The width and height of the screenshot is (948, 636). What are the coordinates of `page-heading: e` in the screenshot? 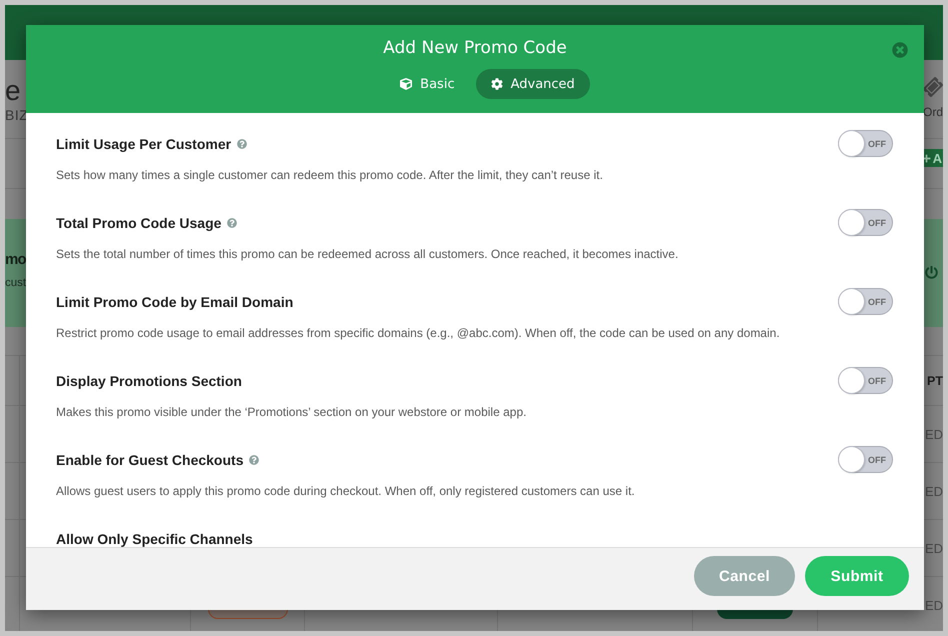 It's located at (13, 91).